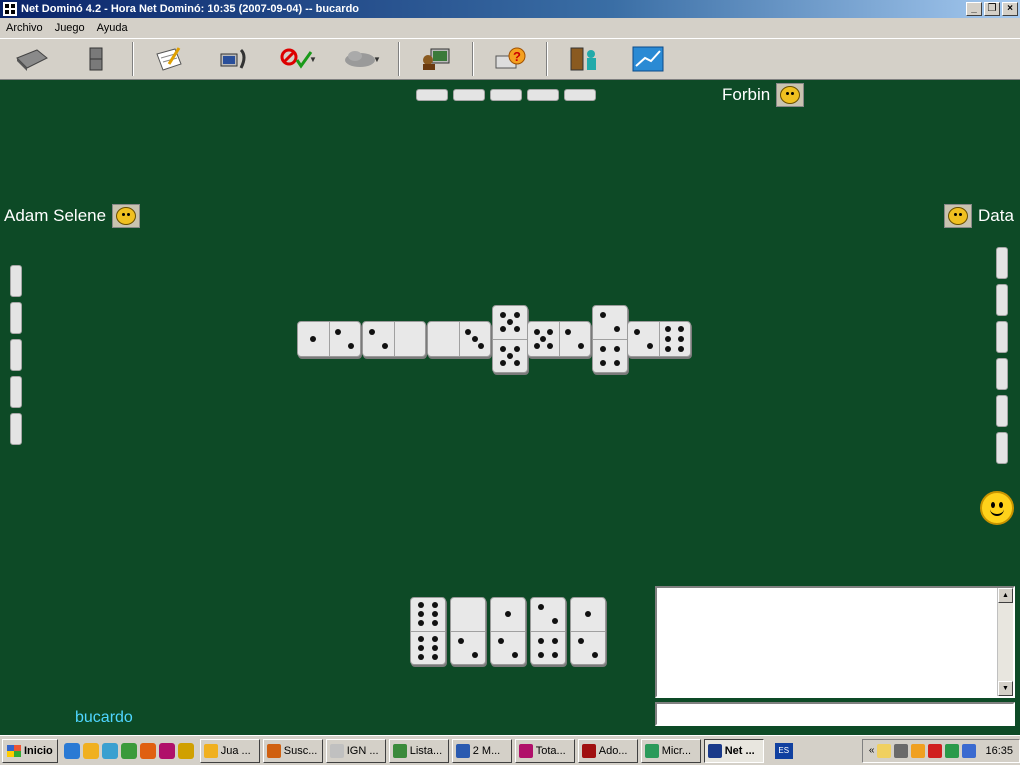 The height and width of the screenshot is (765, 1020). What do you see at coordinates (648, 59) in the screenshot?
I see `toolbar-button-stats` at bounding box center [648, 59].